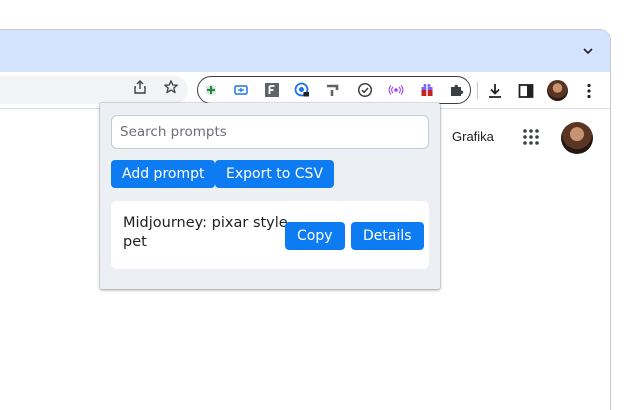 This screenshot has height=410, width=640. What do you see at coordinates (272, 90) in the screenshot?
I see `f-letter-icon` at bounding box center [272, 90].